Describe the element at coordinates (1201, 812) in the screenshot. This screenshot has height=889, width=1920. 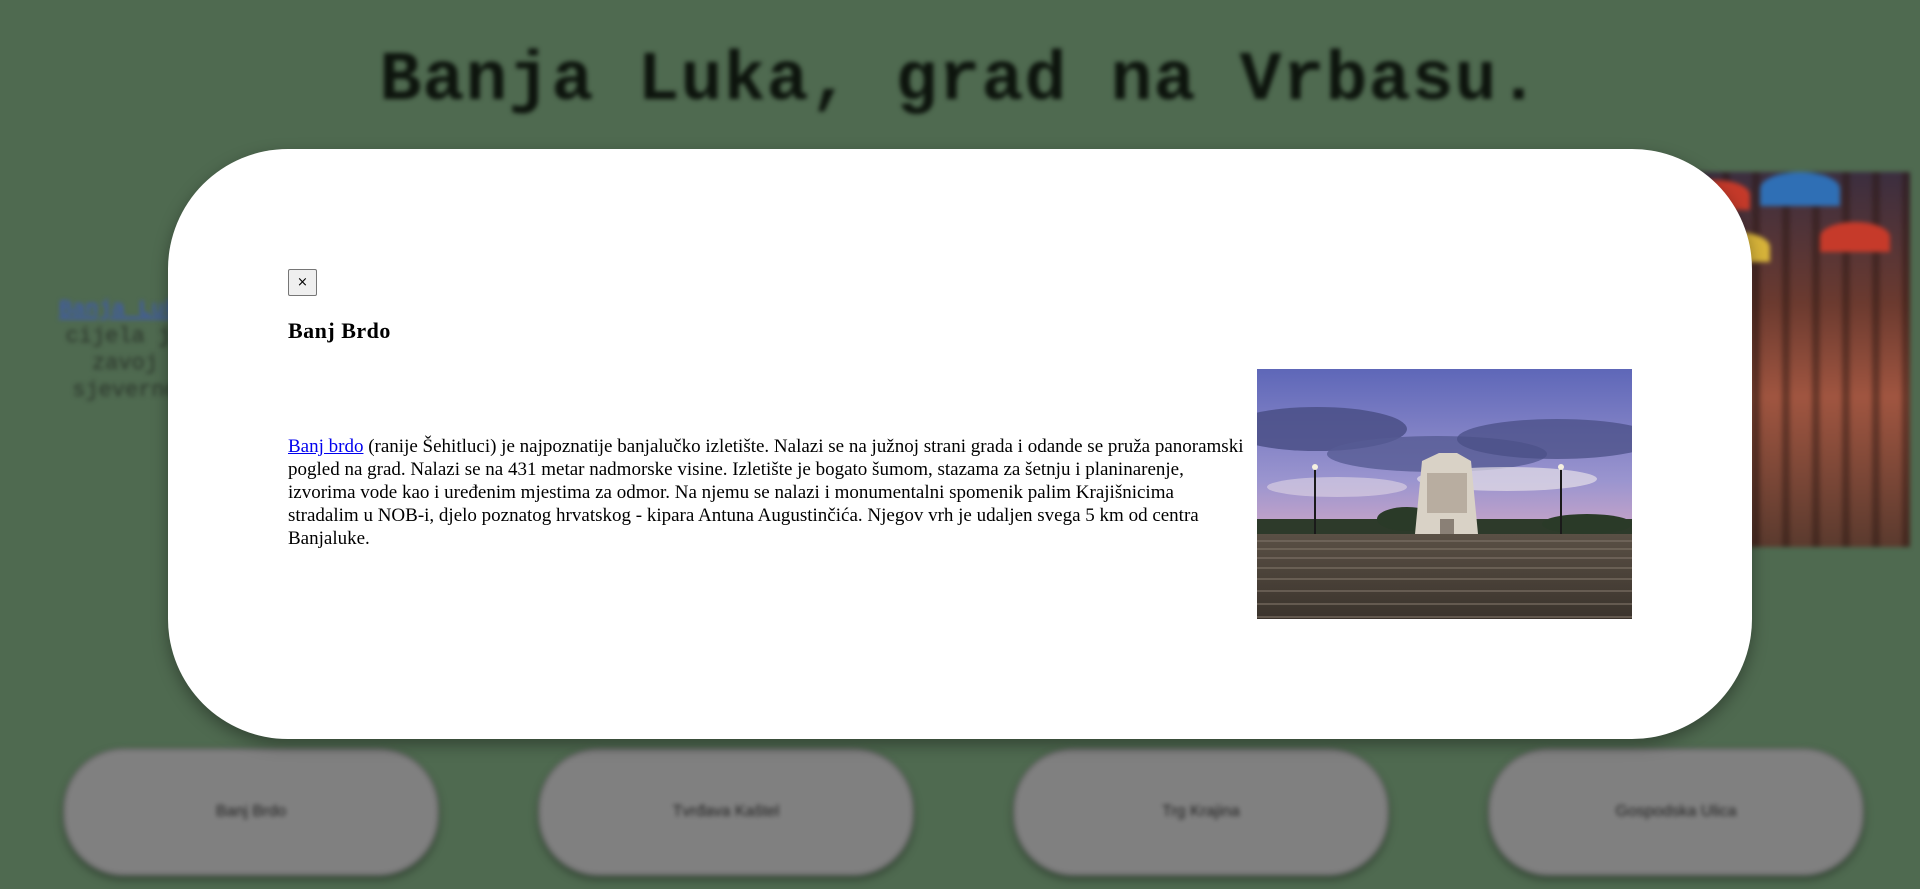
I see `button-trg-krajina: Trg Krajina` at that location.